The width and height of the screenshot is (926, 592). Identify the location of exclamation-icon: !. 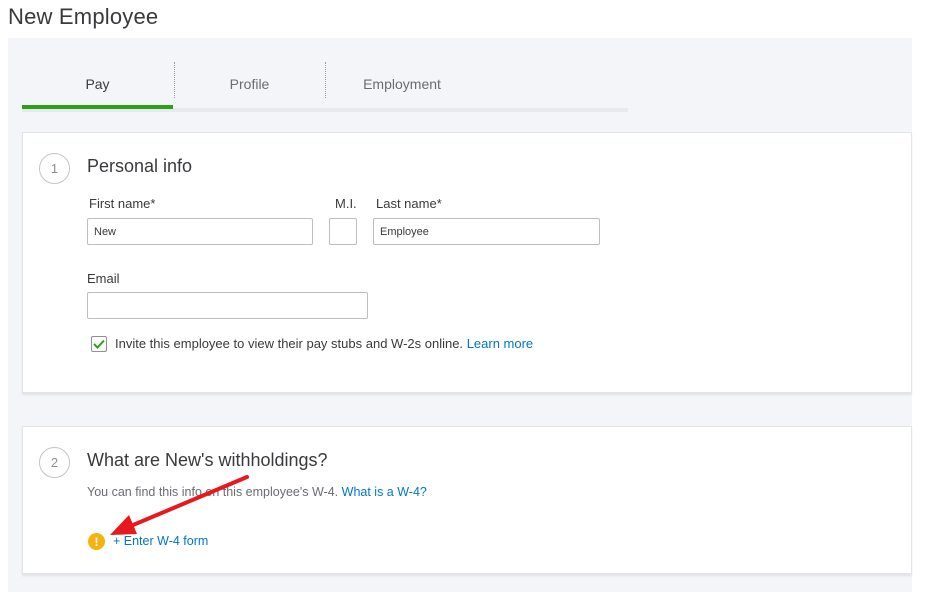
(96, 541).